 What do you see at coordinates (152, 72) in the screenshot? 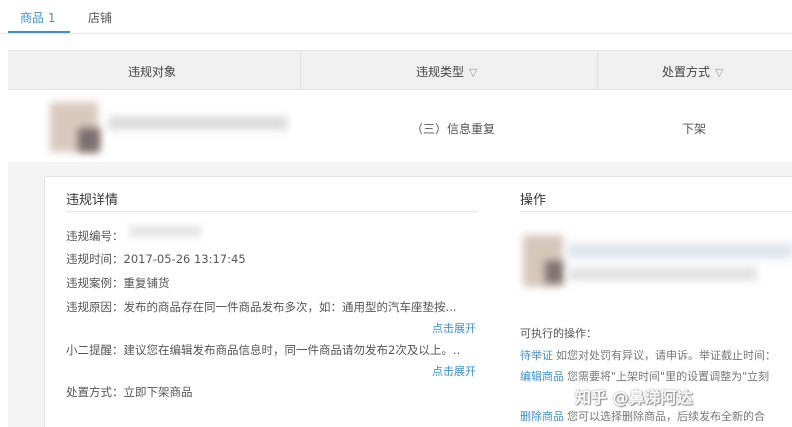
I see `column-header-violation-object: 违规对象` at bounding box center [152, 72].